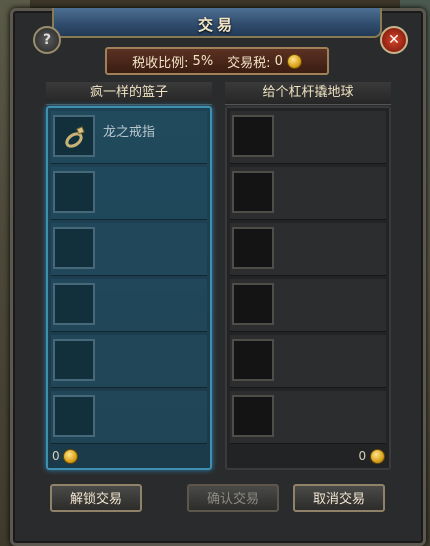  I want to click on close-button: ✕, so click(394, 40).